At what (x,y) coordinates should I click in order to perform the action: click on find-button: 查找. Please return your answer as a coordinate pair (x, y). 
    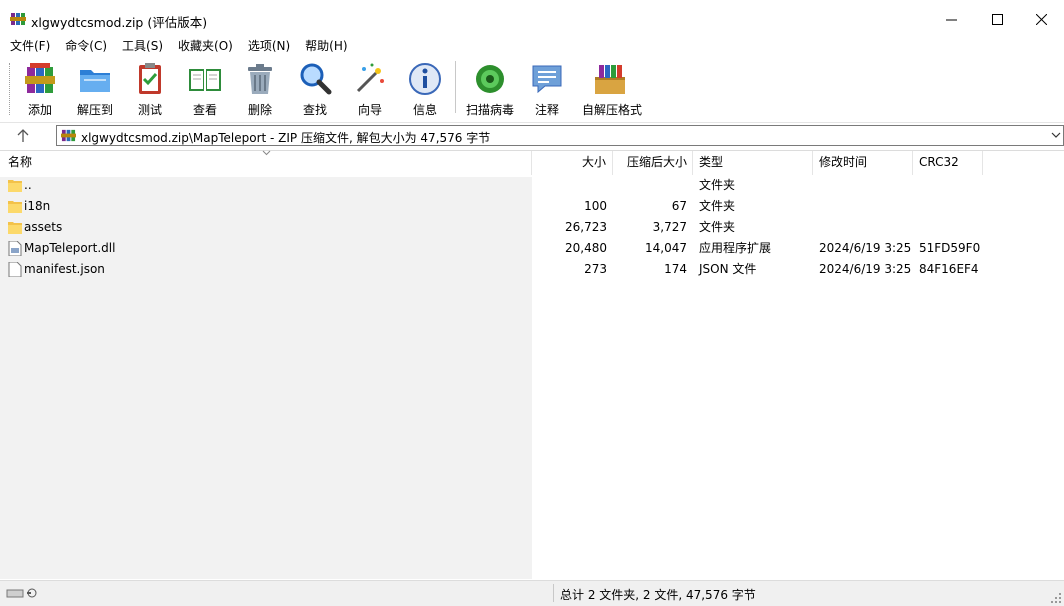
    Looking at the image, I should click on (315, 89).